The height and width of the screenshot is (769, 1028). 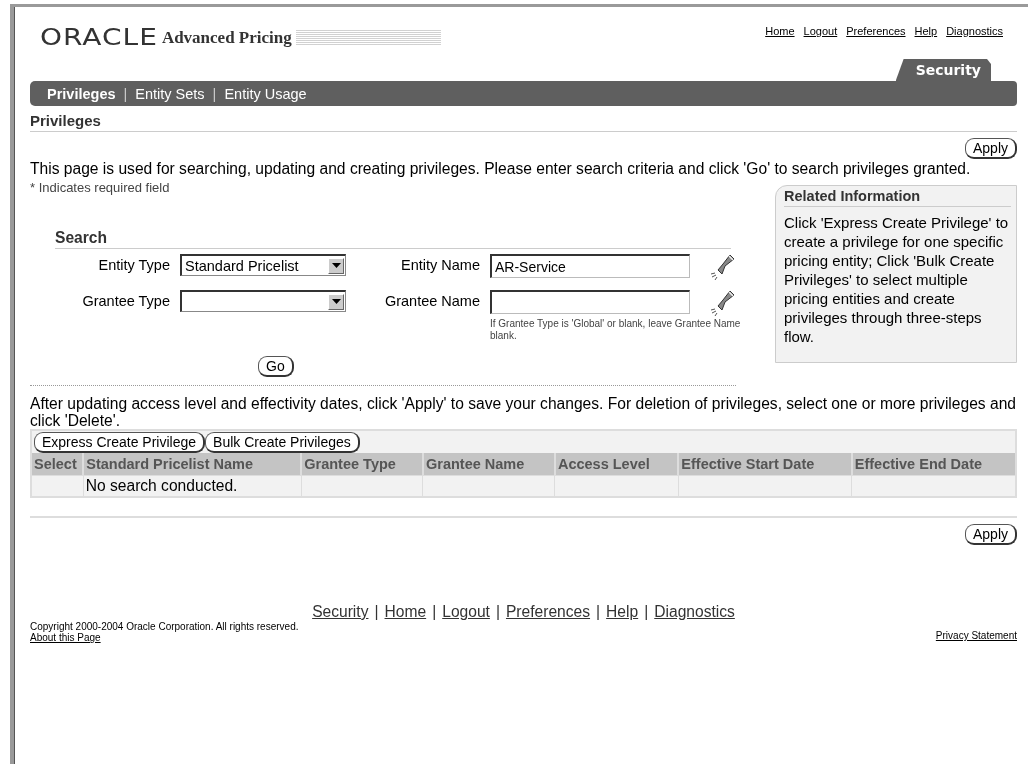 What do you see at coordinates (226, 37) in the screenshot?
I see `product-name: Advanced Pricing` at bounding box center [226, 37].